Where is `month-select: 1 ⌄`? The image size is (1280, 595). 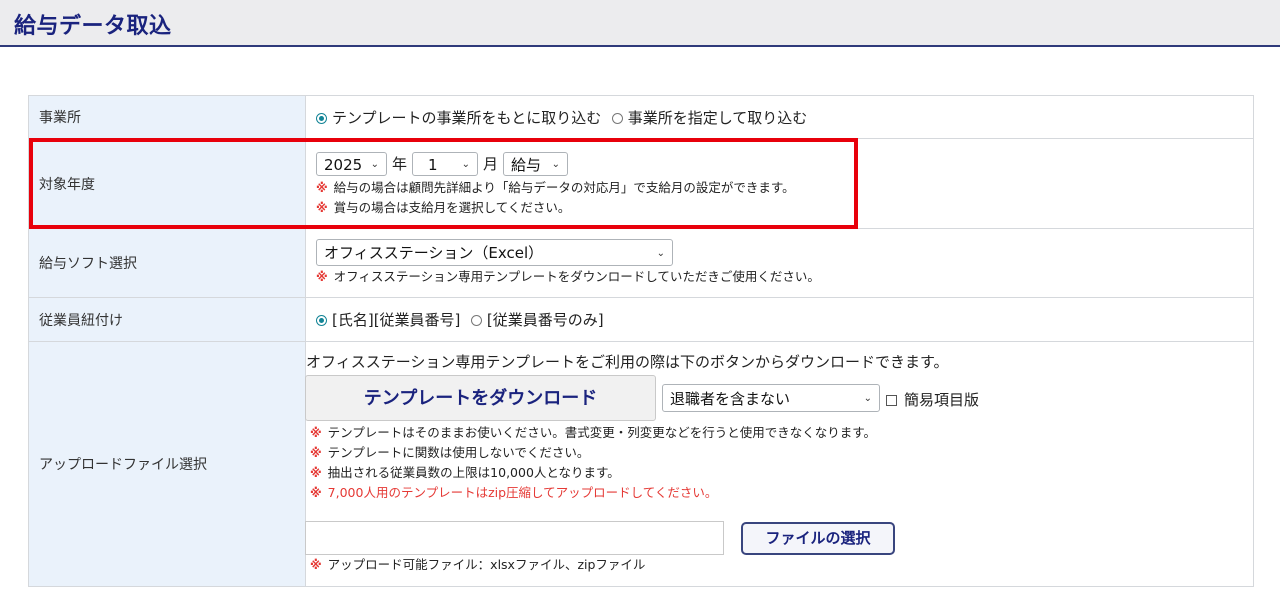
month-select: 1 ⌄ is located at coordinates (445, 163).